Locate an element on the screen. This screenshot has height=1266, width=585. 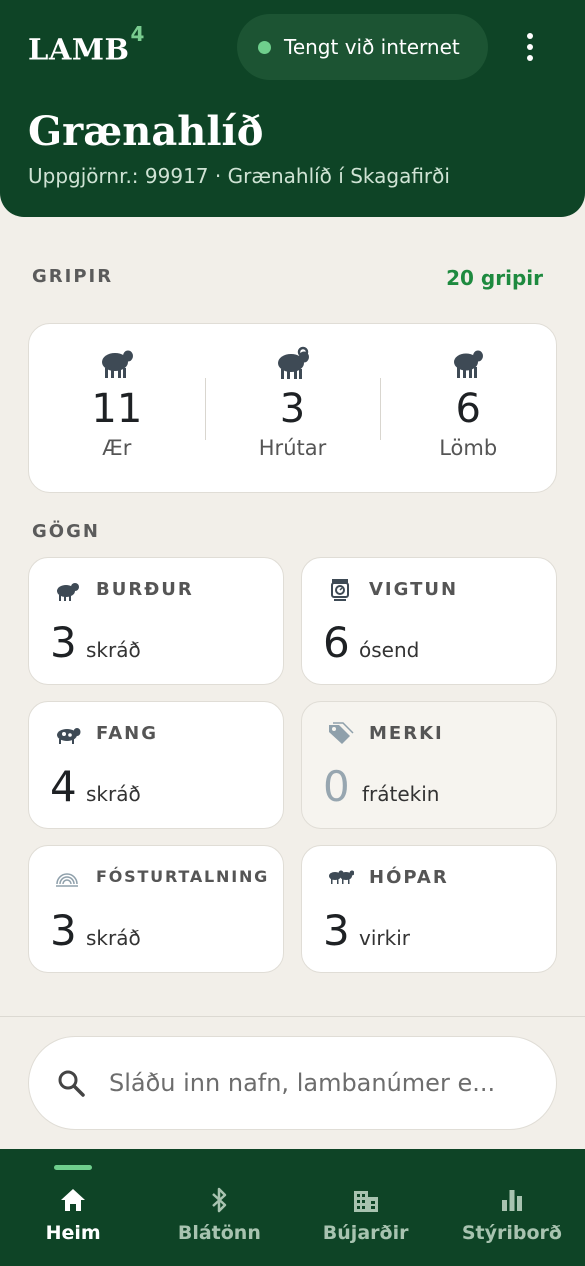
home-icon is located at coordinates (73, 1200).